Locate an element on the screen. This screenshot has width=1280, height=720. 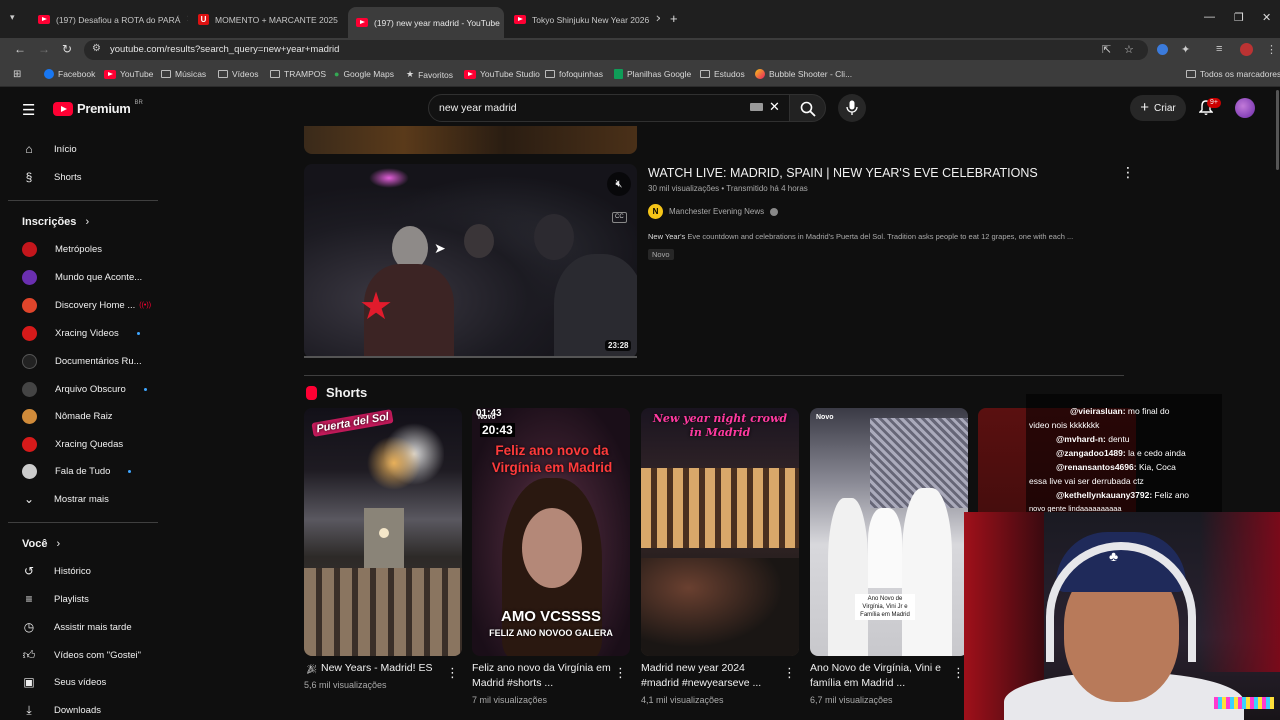
sidebar-item-historico: ↺ Histórico is located at coordinates (56, 571).